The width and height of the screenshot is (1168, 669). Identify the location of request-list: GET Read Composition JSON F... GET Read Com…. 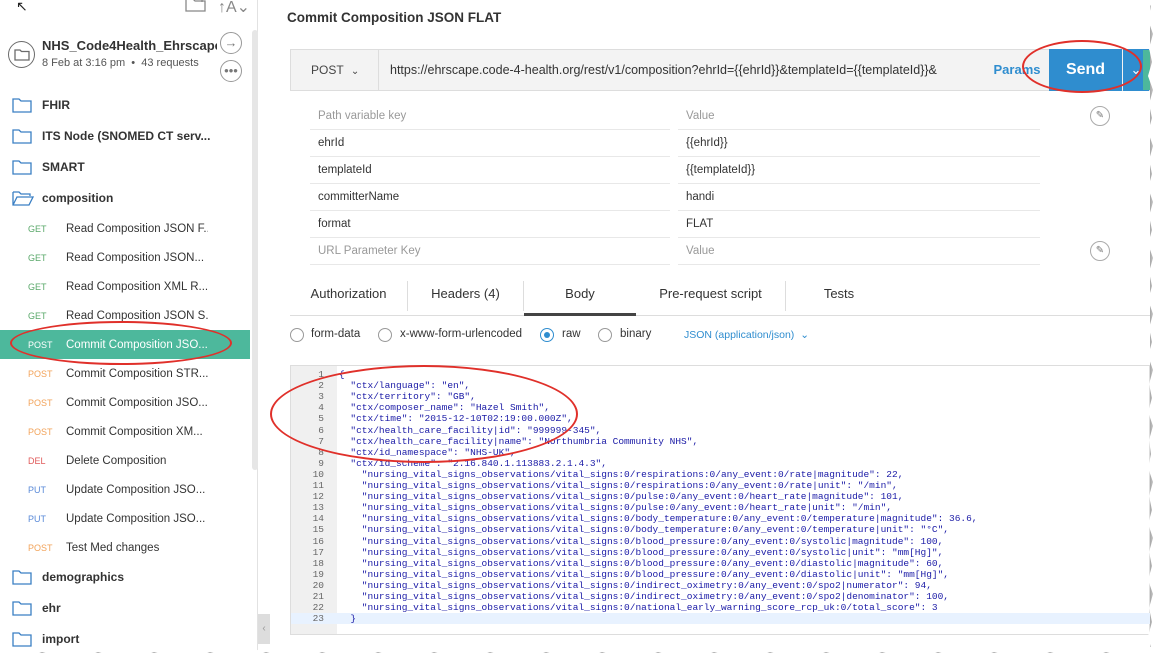
(125, 388).